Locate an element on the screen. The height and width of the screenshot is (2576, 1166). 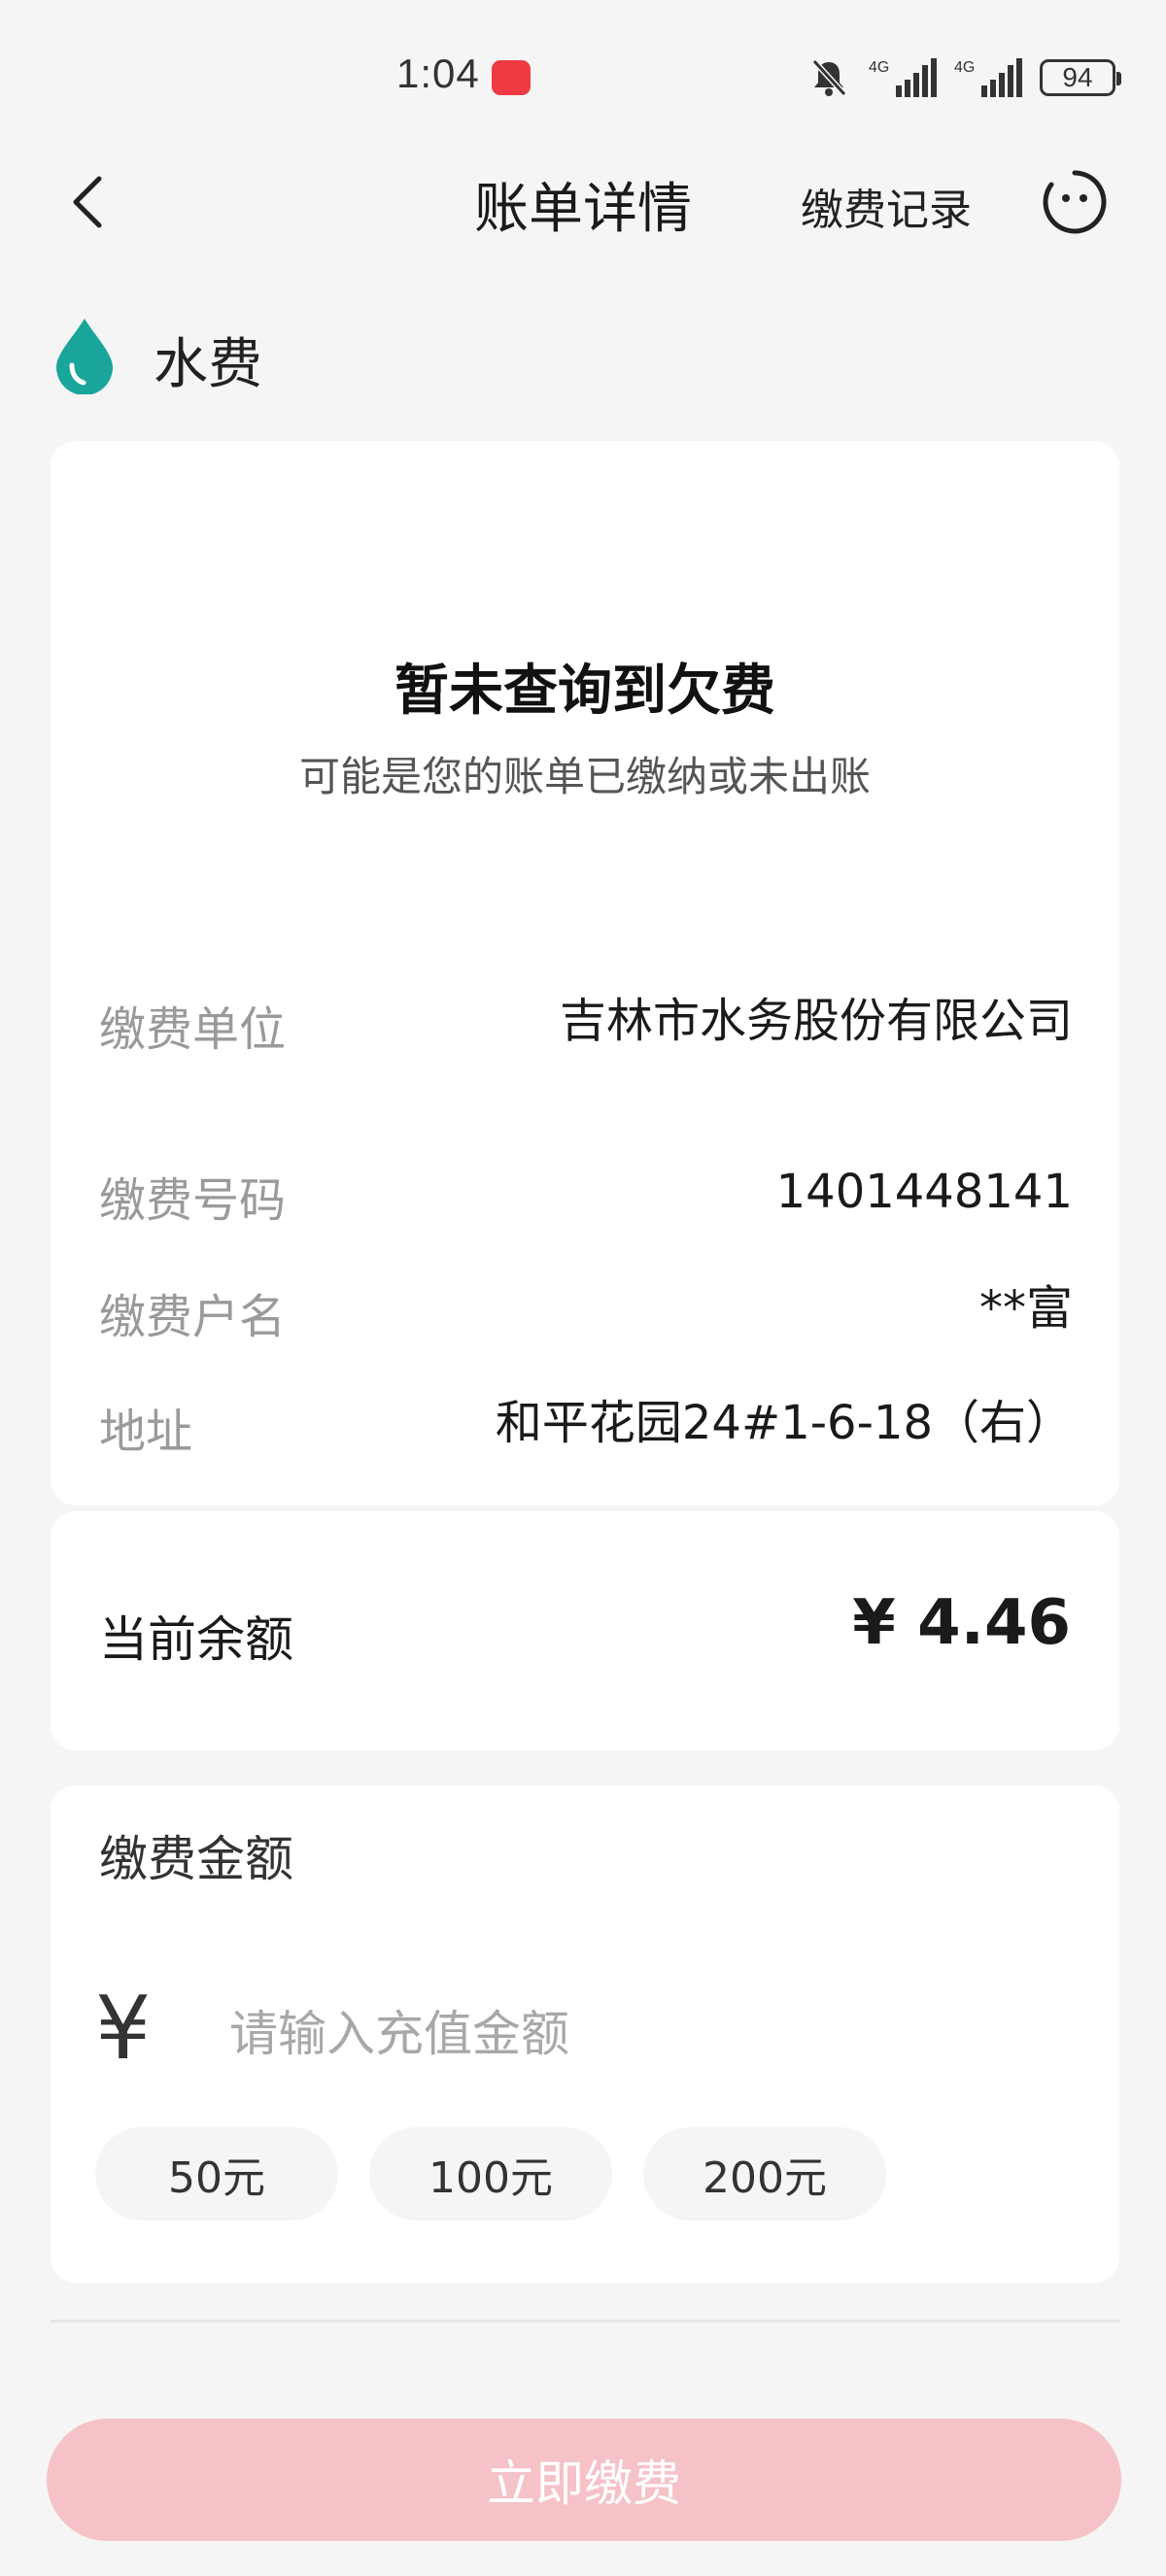
balance-label: 当前余额 is located at coordinates (196, 1639).